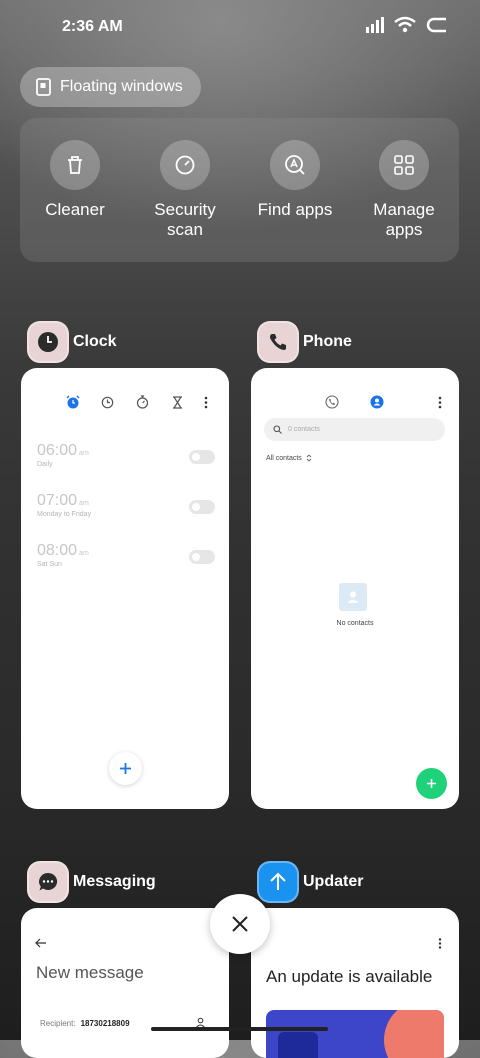 This screenshot has height=1058, width=480. Describe the element at coordinates (355, 623) in the screenshot. I see `no-contacts-text: No contacts` at that location.